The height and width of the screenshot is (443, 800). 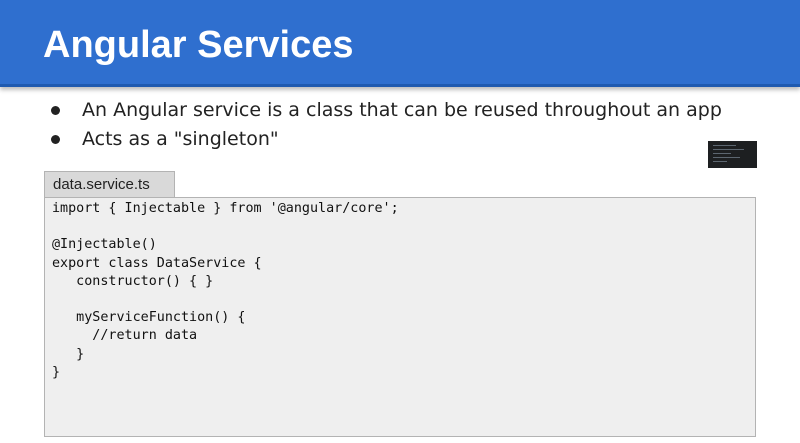 I want to click on code-line: //return data, so click(x=125, y=336).